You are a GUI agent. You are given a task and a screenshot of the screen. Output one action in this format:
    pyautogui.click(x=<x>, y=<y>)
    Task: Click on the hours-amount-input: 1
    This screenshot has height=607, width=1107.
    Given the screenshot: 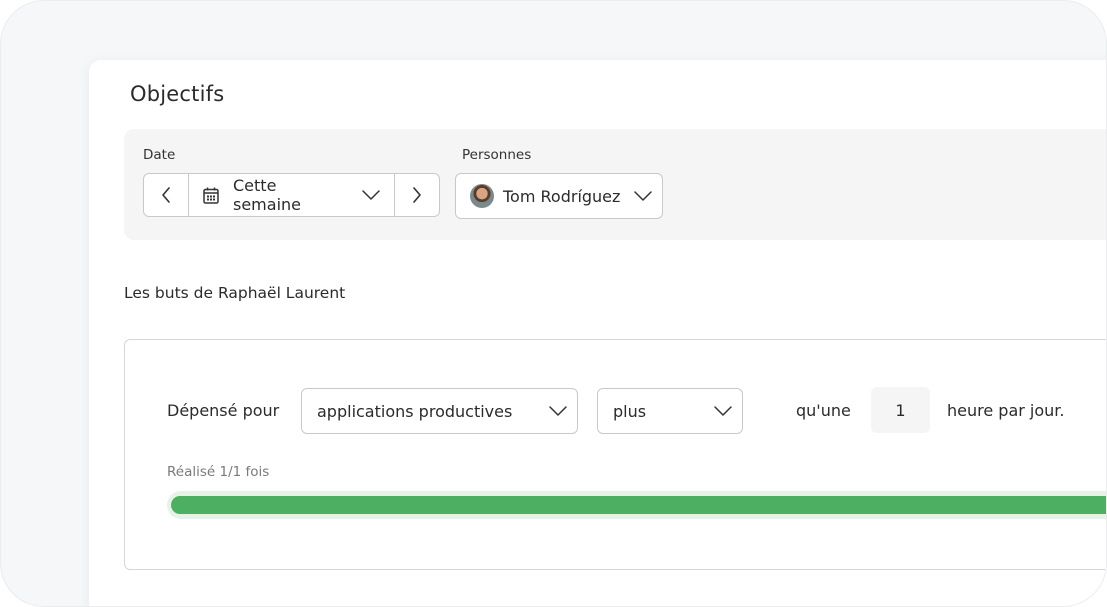 What is the action you would take?
    pyautogui.click(x=900, y=410)
    